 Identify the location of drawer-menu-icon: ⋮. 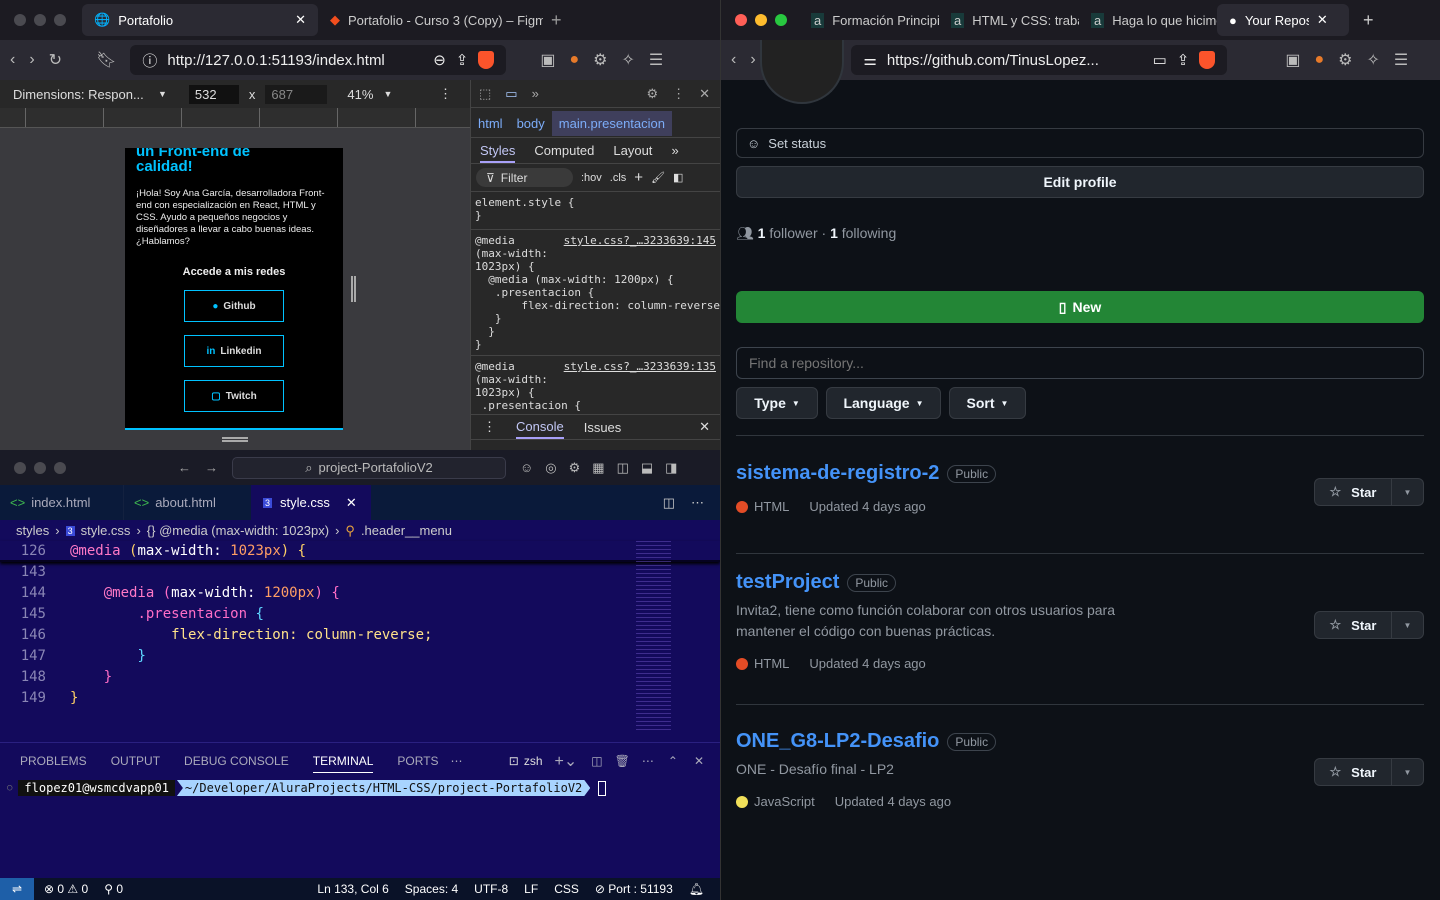
(489, 427).